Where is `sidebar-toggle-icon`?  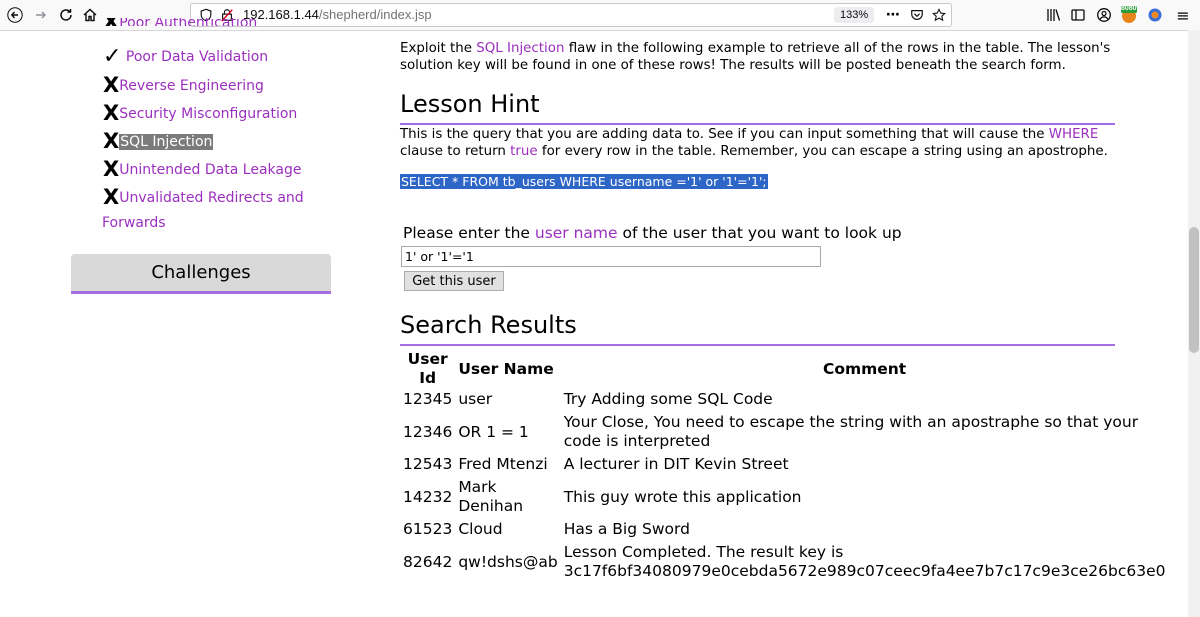
sidebar-toggle-icon is located at coordinates (1078, 15).